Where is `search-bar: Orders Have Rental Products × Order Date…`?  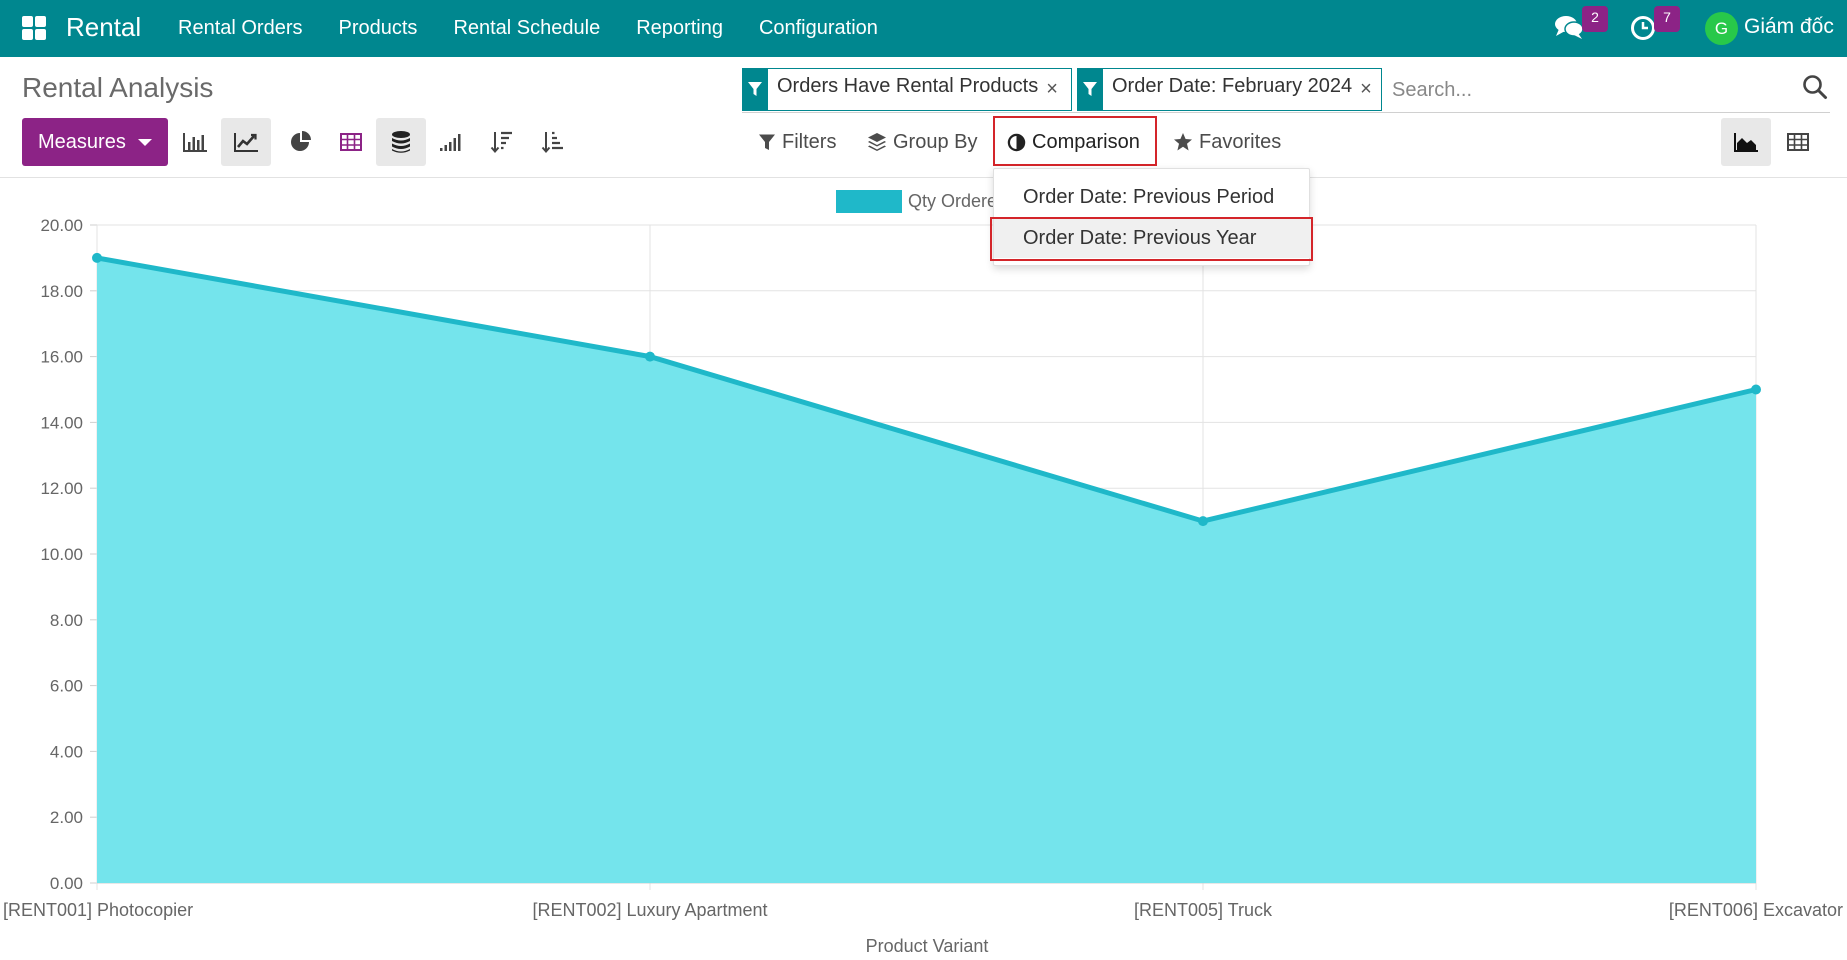 search-bar: Orders Have Rental Products × Order Date… is located at coordinates (1286, 90).